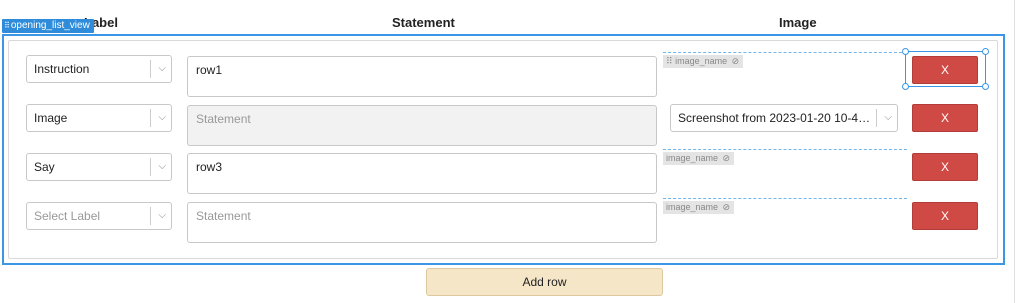  What do you see at coordinates (99, 167) in the screenshot?
I see `label-select: Say ⌵` at bounding box center [99, 167].